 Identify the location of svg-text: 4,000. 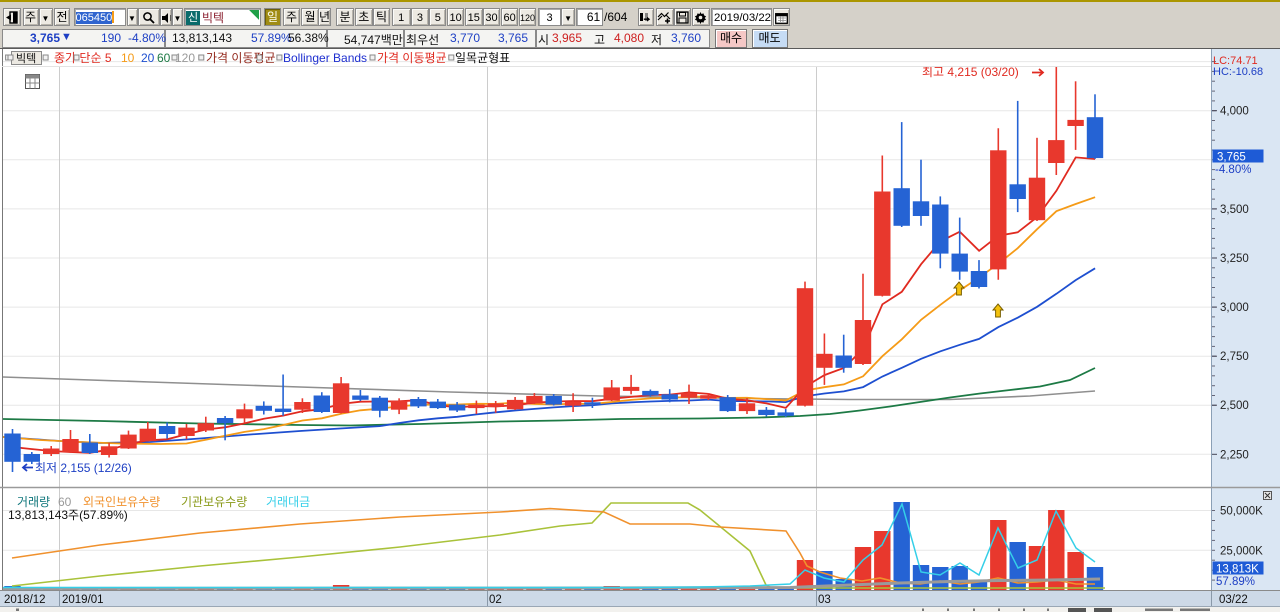
(1234, 112).